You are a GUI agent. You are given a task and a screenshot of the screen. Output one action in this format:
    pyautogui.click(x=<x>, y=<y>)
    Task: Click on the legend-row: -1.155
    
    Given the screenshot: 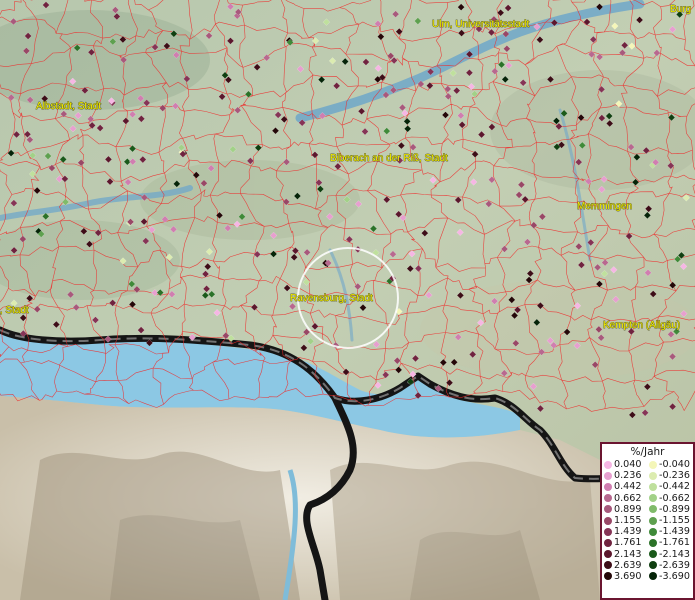 What is the action you would take?
    pyautogui.click(x=669, y=520)
    